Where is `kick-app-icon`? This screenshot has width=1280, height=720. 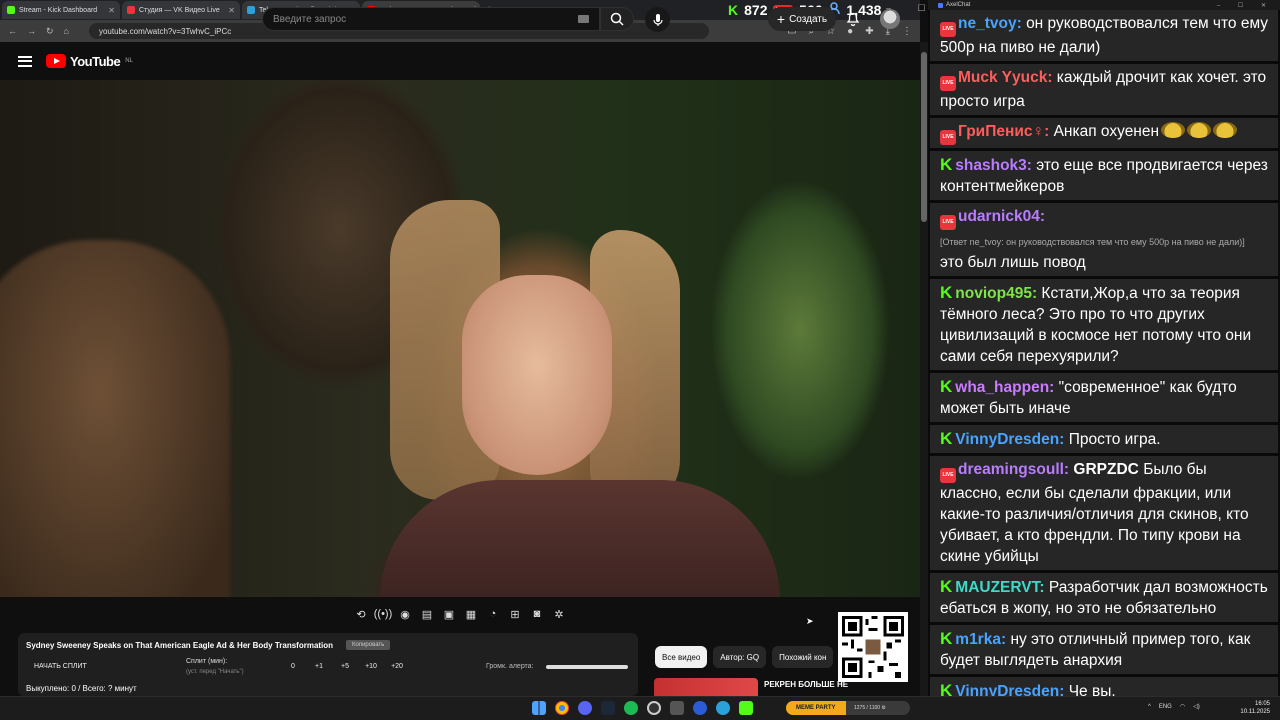 kick-app-icon is located at coordinates (746, 708).